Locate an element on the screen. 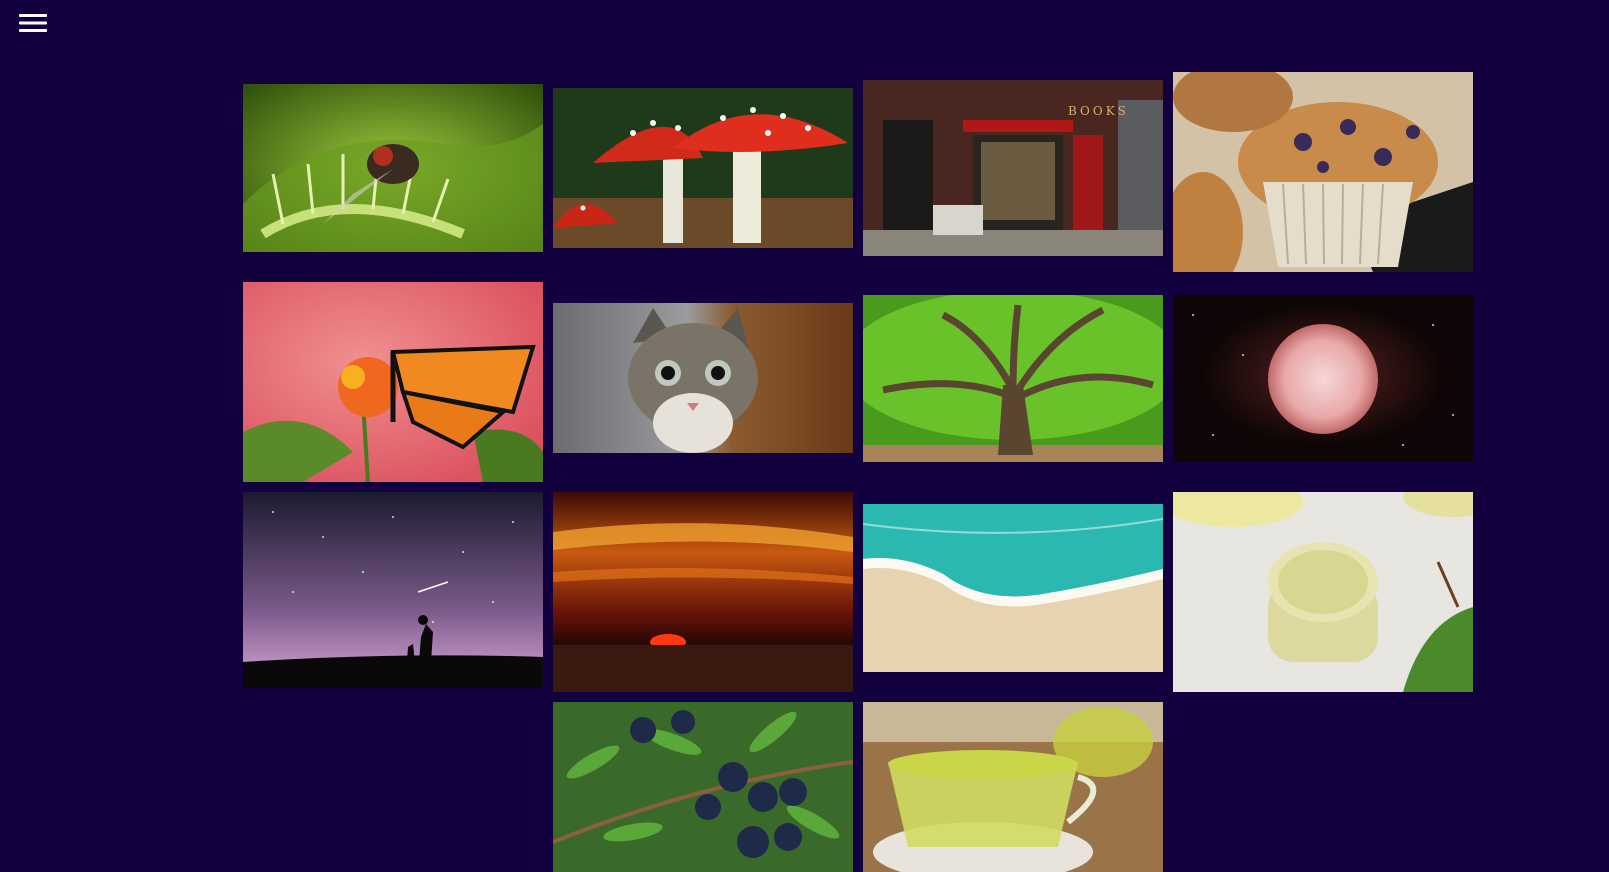 The height and width of the screenshot is (872, 1609). photo-tile-oak-tree is located at coordinates (1013, 378).